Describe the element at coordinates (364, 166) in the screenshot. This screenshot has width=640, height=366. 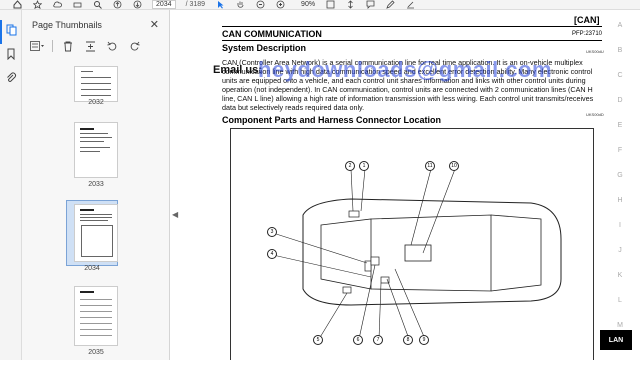
I see `callout-1: 1` at that location.